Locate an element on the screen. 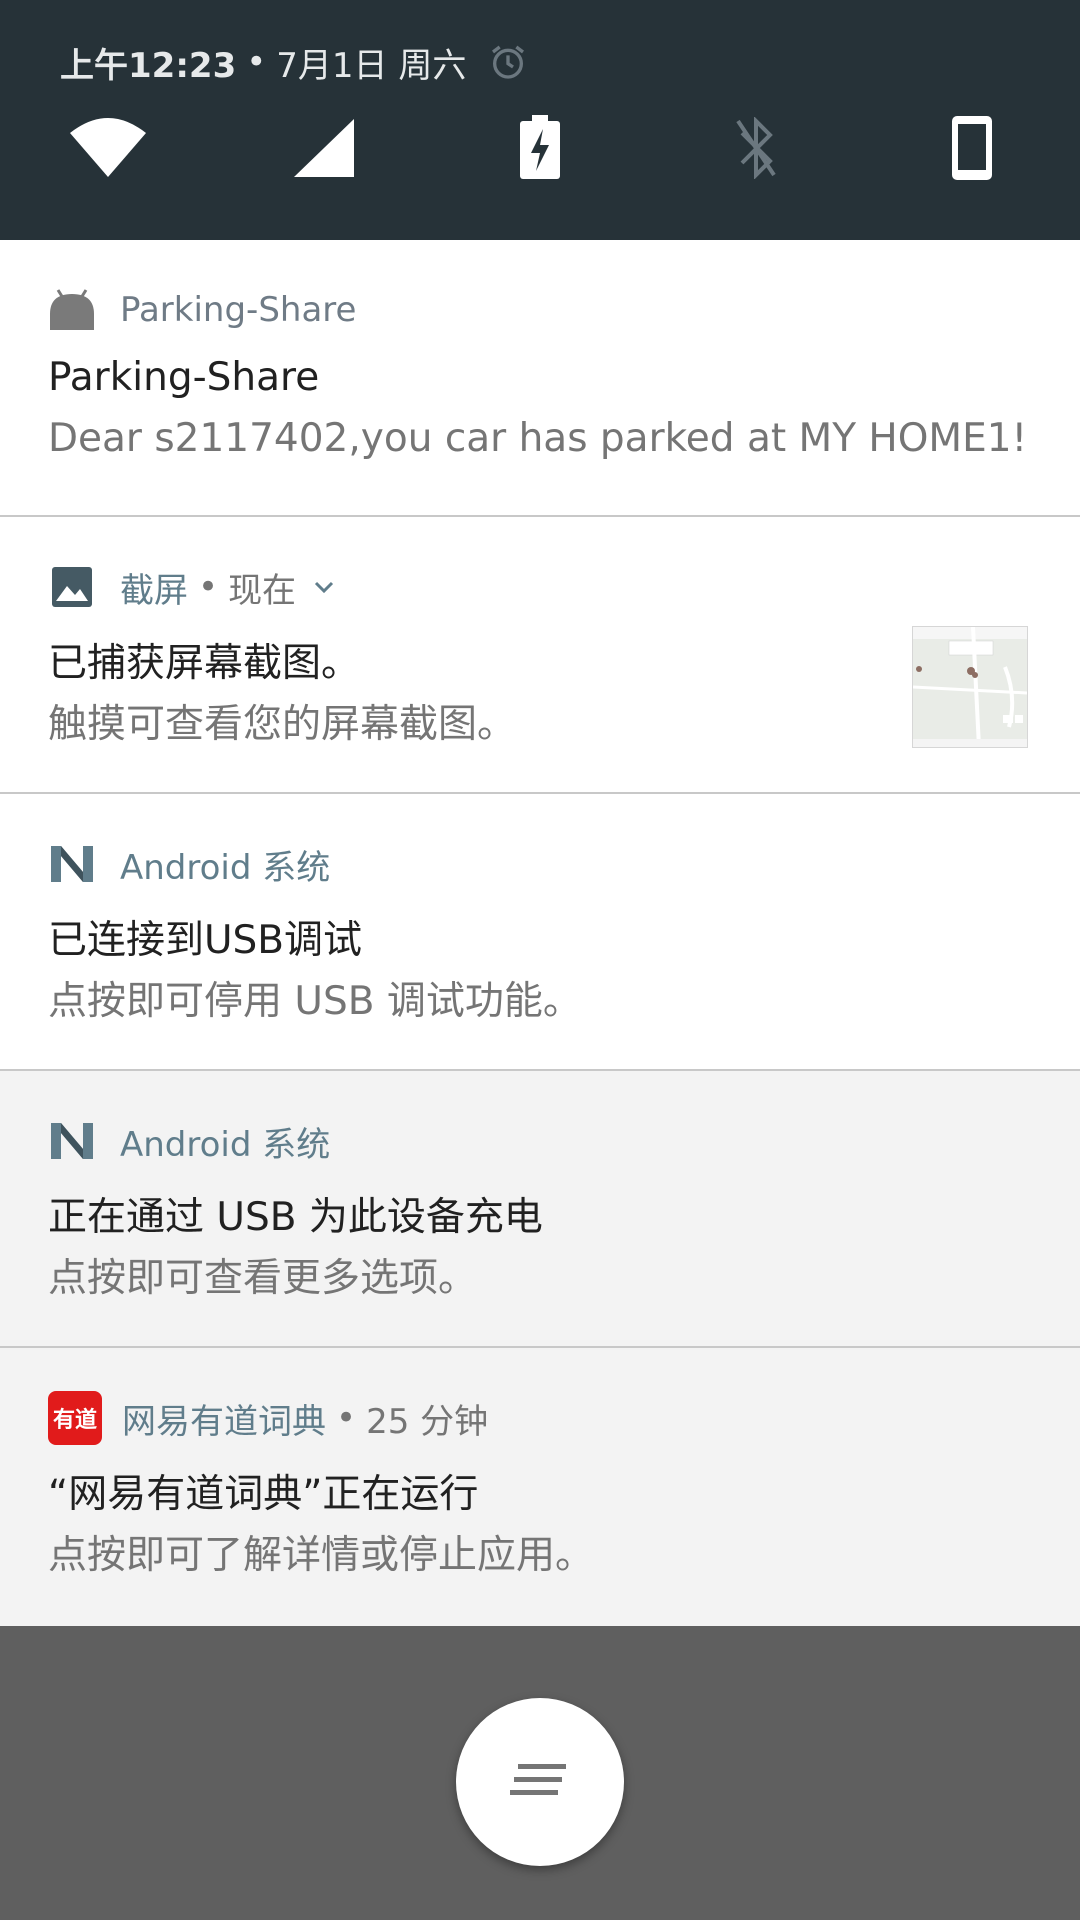  app-name: 网易有道词典 is located at coordinates (224, 1421).